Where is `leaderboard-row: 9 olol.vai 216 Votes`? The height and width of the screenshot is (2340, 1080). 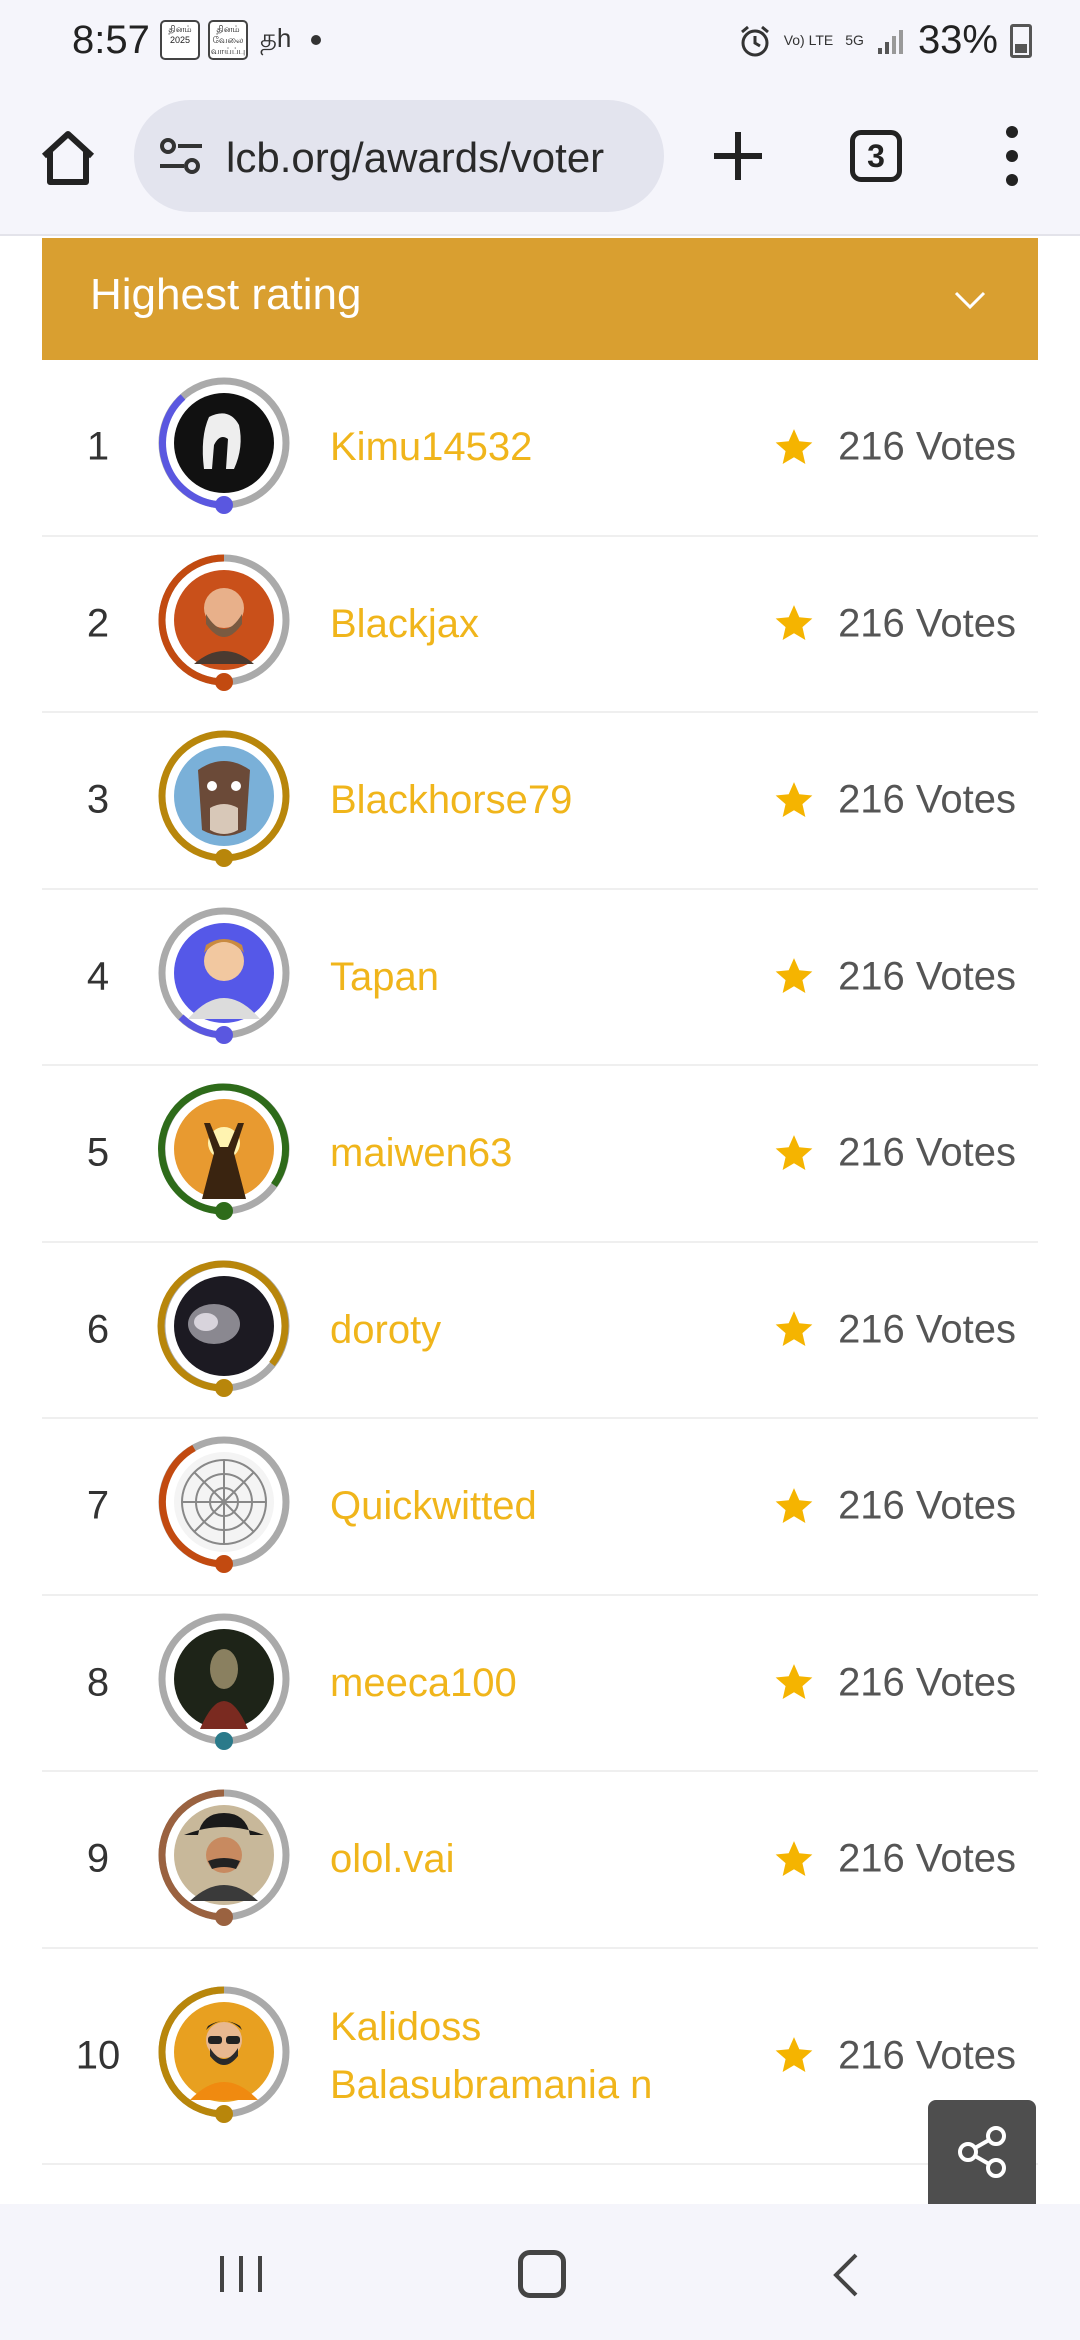 leaderboard-row: 9 olol.vai 216 Votes is located at coordinates (540, 1860).